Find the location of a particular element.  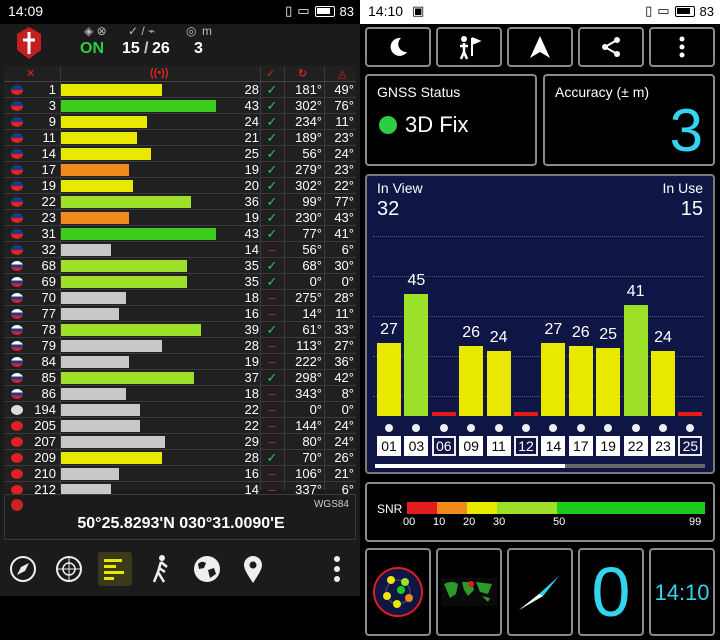

azimuth-value: 189° is located at coordinates (308, 137).